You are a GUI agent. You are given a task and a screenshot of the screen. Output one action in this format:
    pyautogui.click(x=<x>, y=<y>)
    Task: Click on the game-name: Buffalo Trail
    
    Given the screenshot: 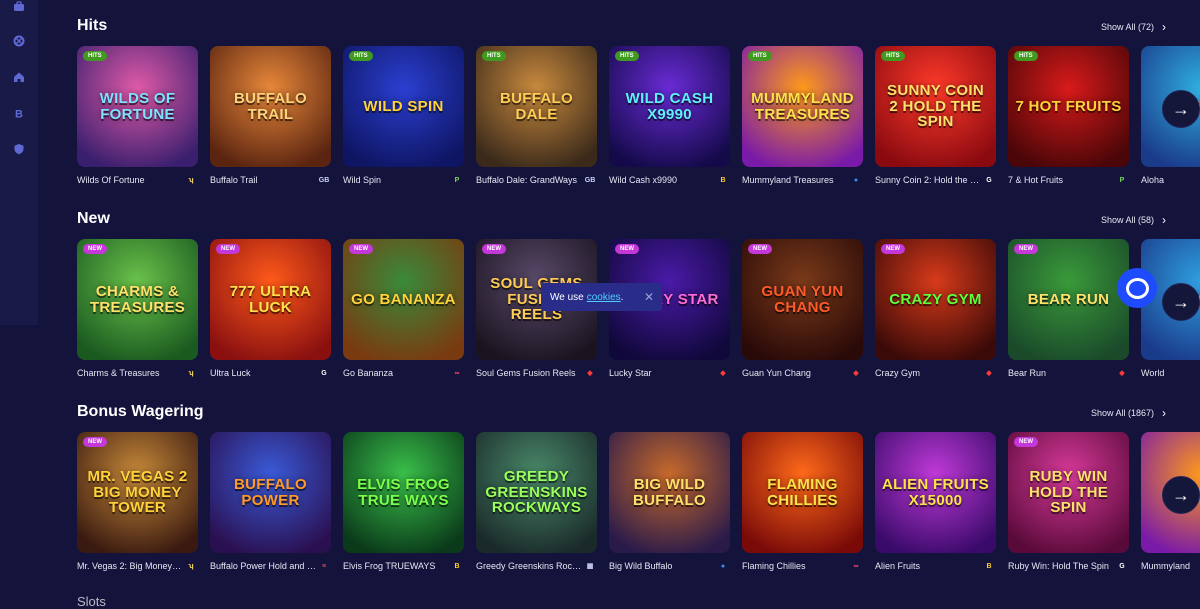 What is the action you would take?
    pyautogui.click(x=233, y=180)
    